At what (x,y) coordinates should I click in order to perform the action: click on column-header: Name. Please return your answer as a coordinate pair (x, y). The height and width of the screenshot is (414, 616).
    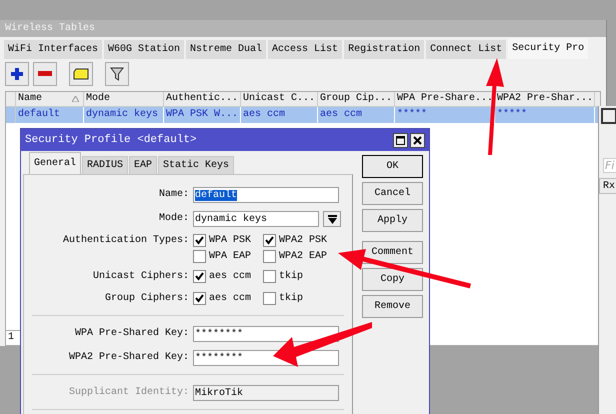
    Looking at the image, I should click on (50, 99).